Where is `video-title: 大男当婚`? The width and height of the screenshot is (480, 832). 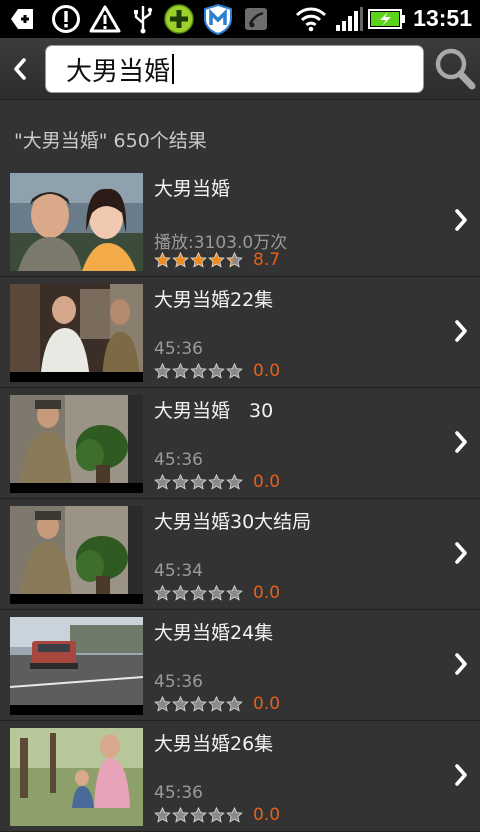 video-title: 大男当婚 is located at coordinates (192, 189).